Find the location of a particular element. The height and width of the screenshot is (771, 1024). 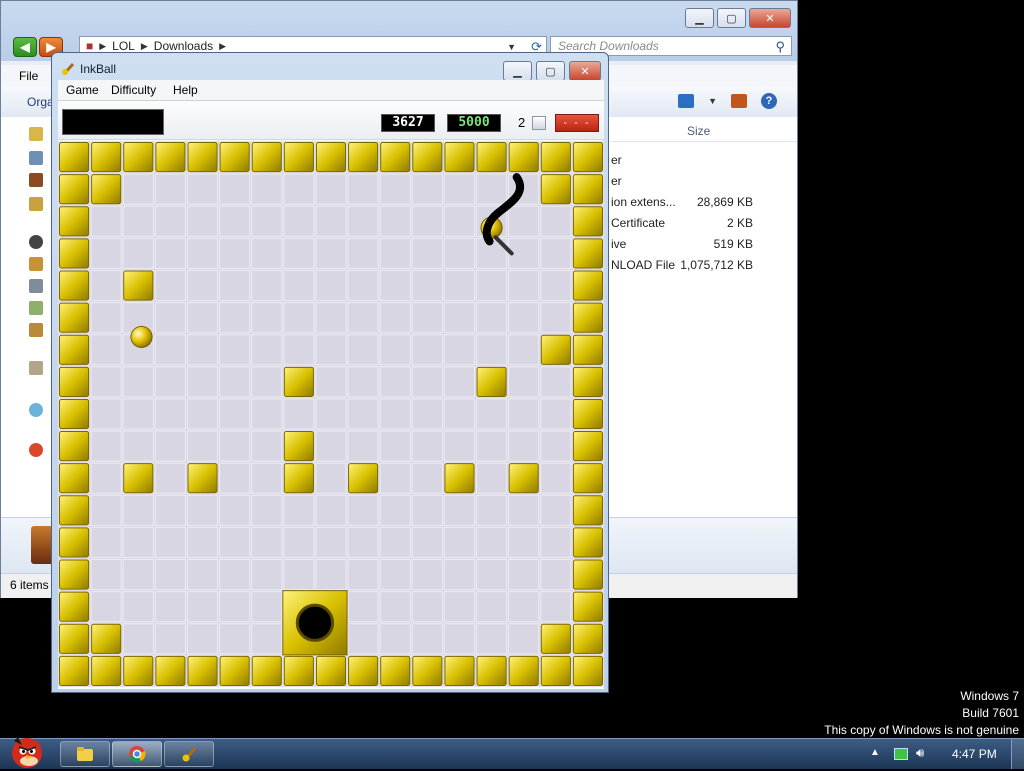

help-icon: ? is located at coordinates (769, 101).